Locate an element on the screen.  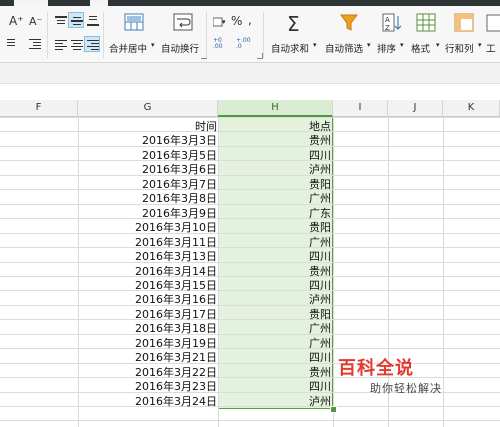
column-header-f: F is located at coordinates (39, 108).